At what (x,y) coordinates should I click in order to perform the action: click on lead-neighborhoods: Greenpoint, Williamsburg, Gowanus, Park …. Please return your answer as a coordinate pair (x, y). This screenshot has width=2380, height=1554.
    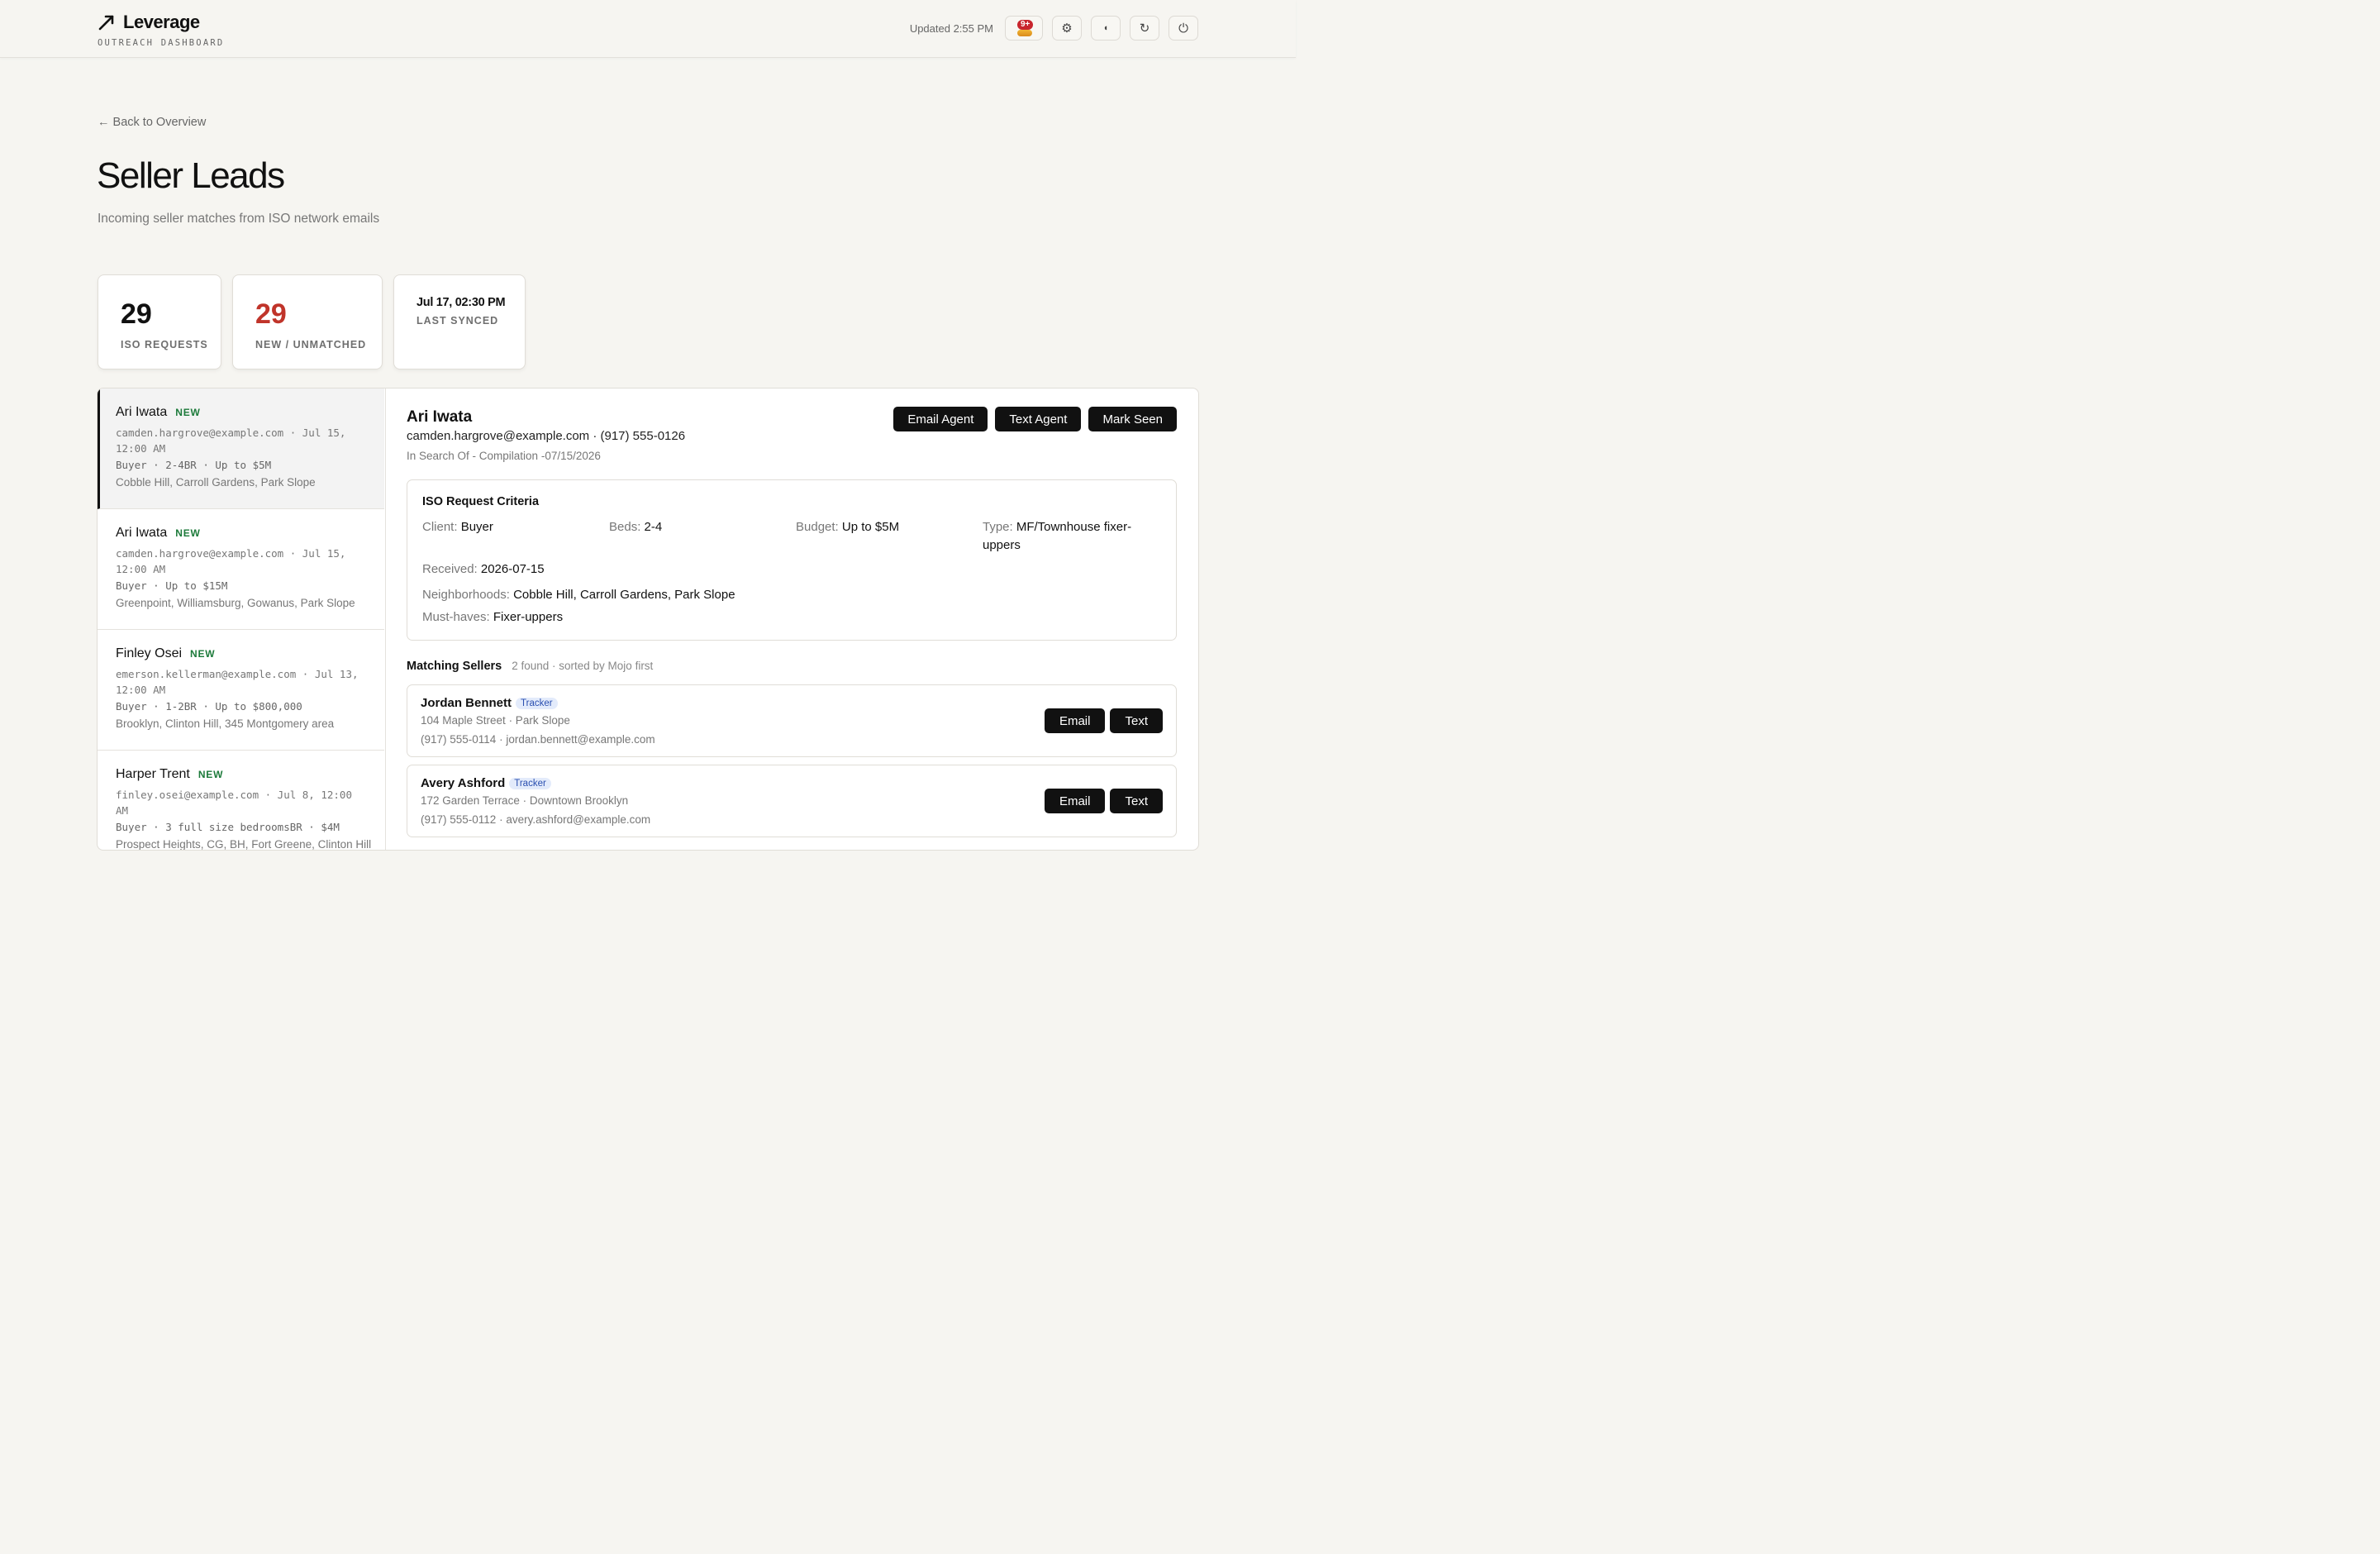
    Looking at the image, I should click on (235, 603).